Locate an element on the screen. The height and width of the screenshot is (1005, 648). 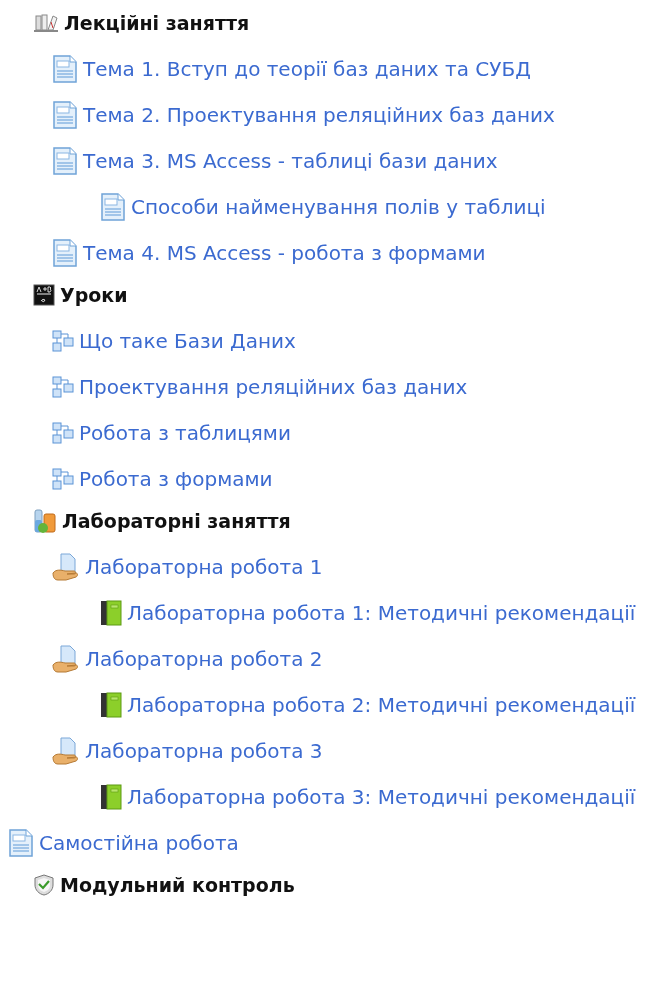
section-heading: Лекційні заняття is located at coordinates (157, 23).